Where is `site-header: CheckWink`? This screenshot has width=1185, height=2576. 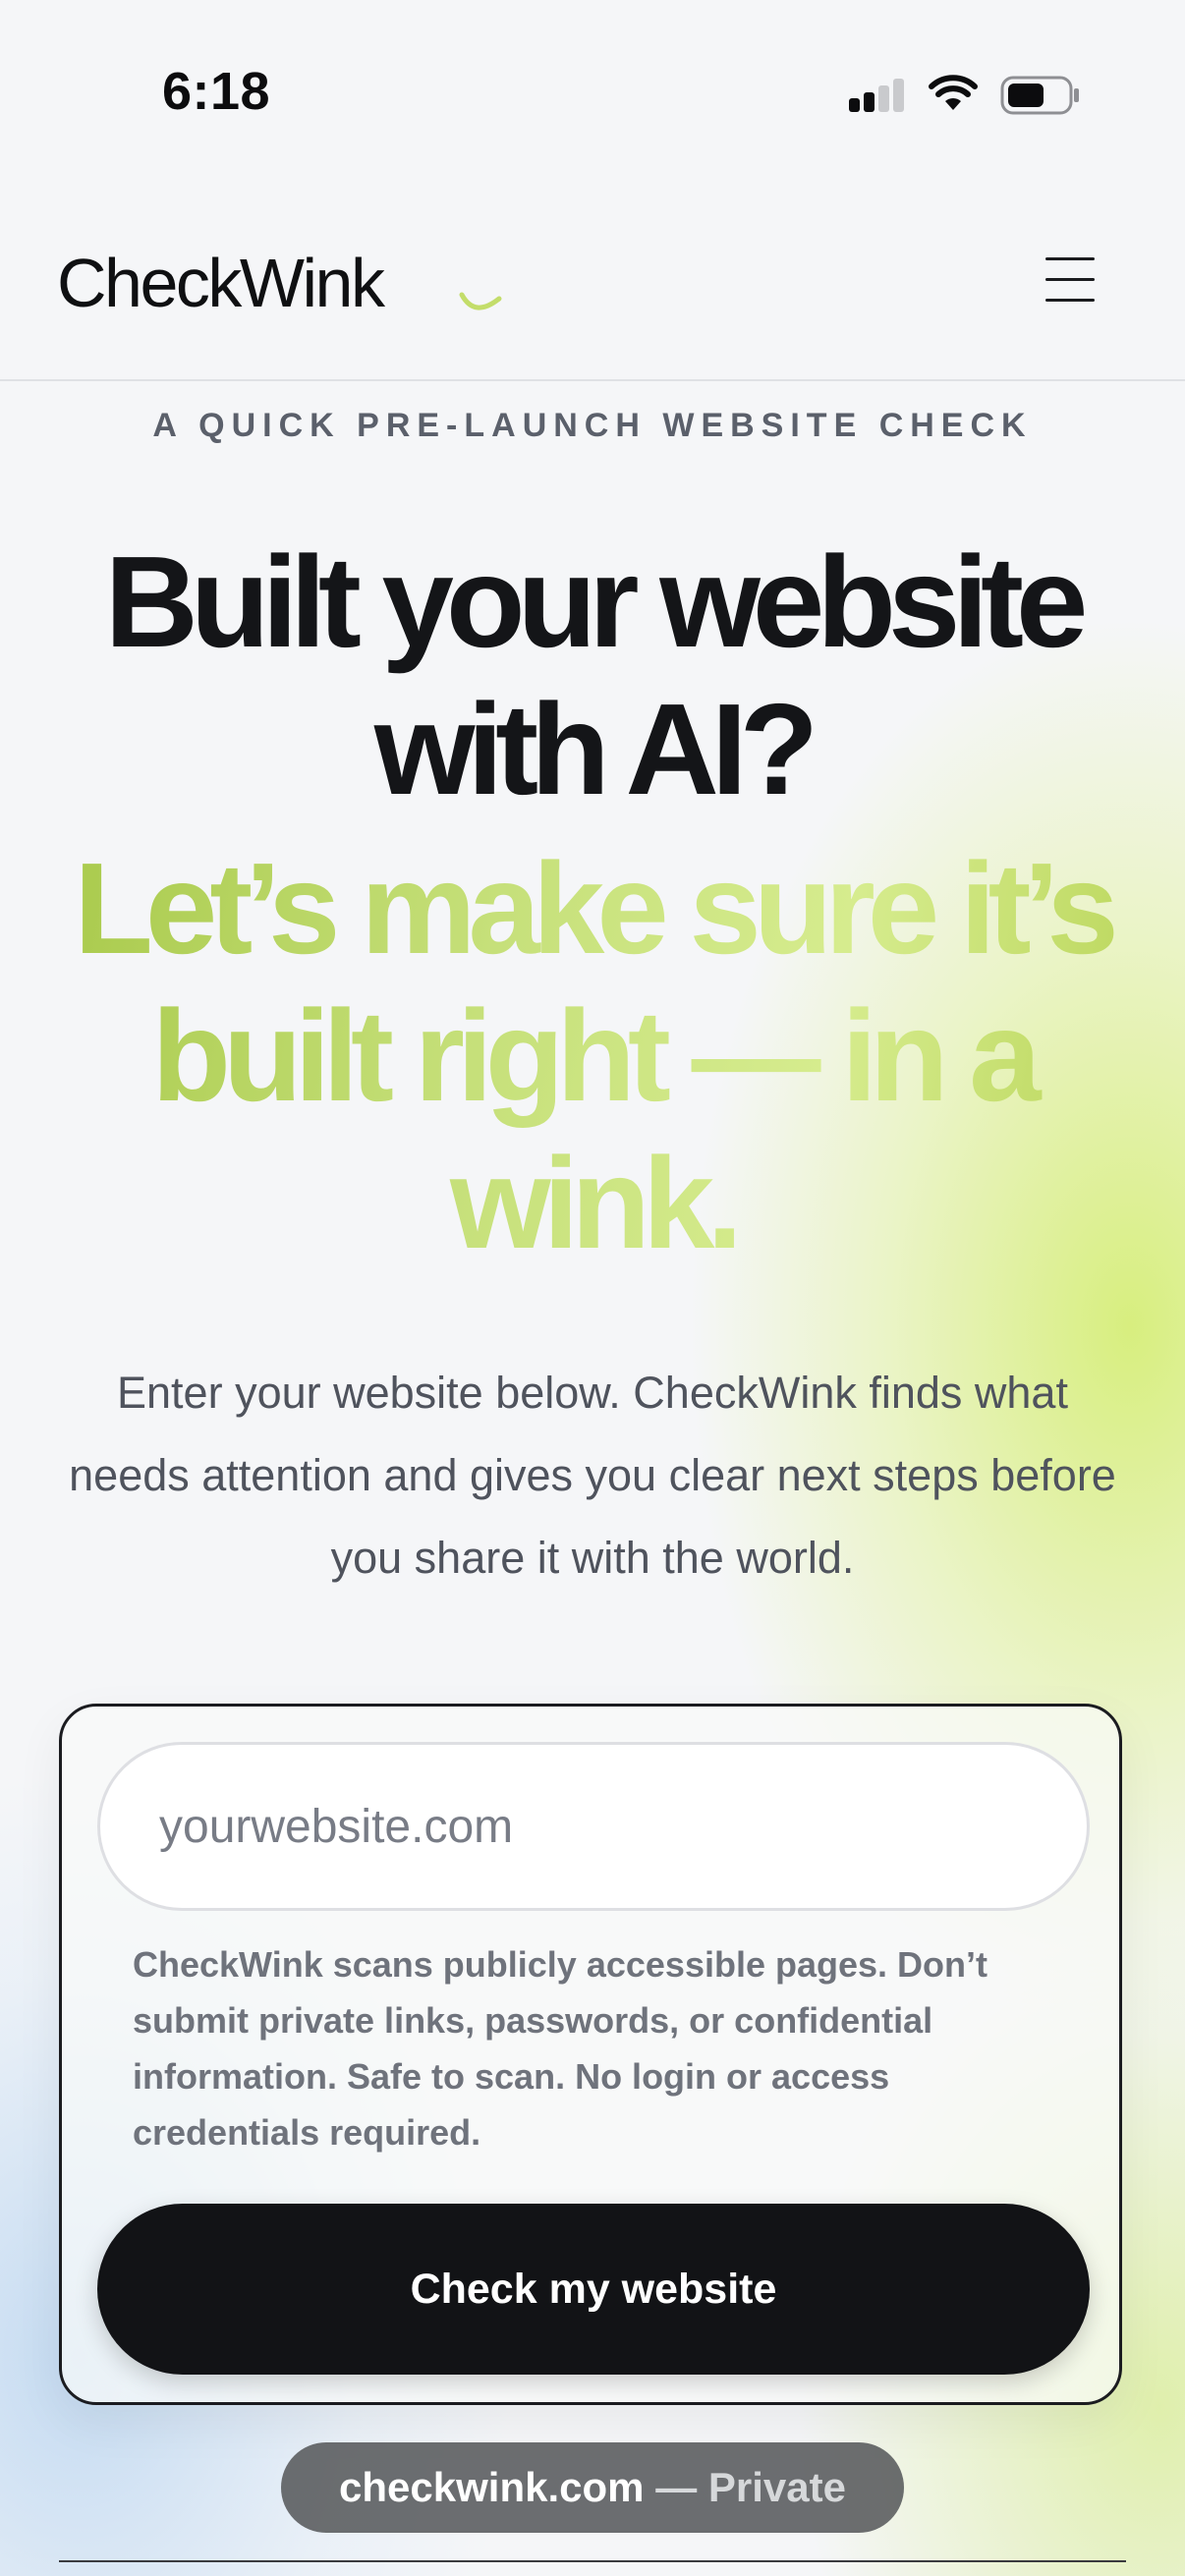 site-header: CheckWink is located at coordinates (592, 284).